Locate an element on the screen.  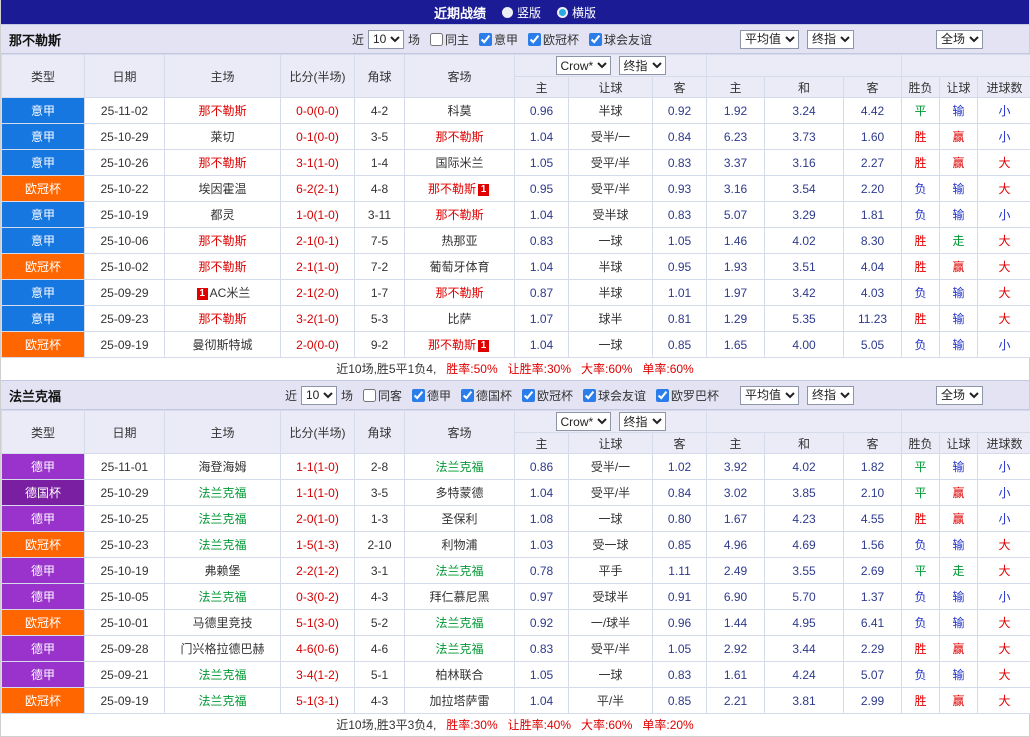
corner-score: 9-2 is located at coordinates (380, 345).